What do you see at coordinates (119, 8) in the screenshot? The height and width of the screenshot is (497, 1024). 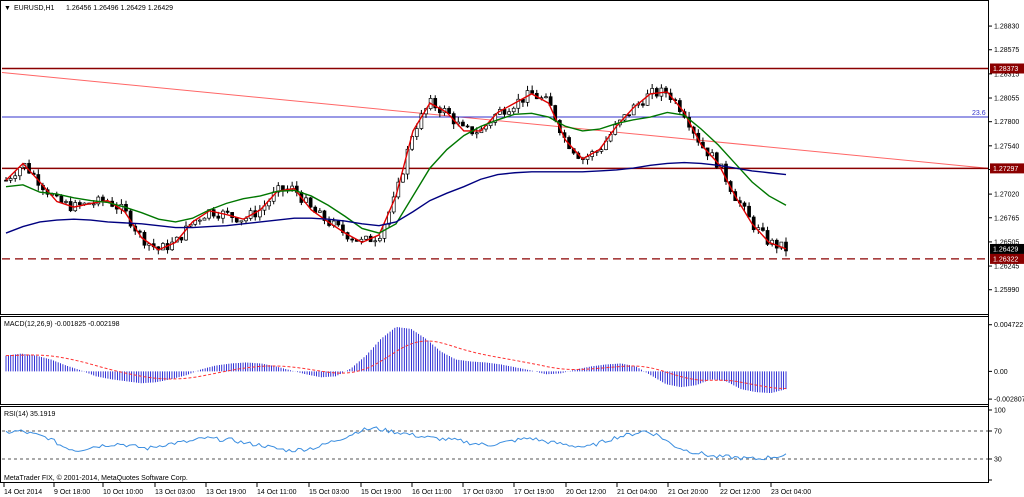 I see `ohlc-text: 1.26456 1.26496 1.26429 1.26429` at bounding box center [119, 8].